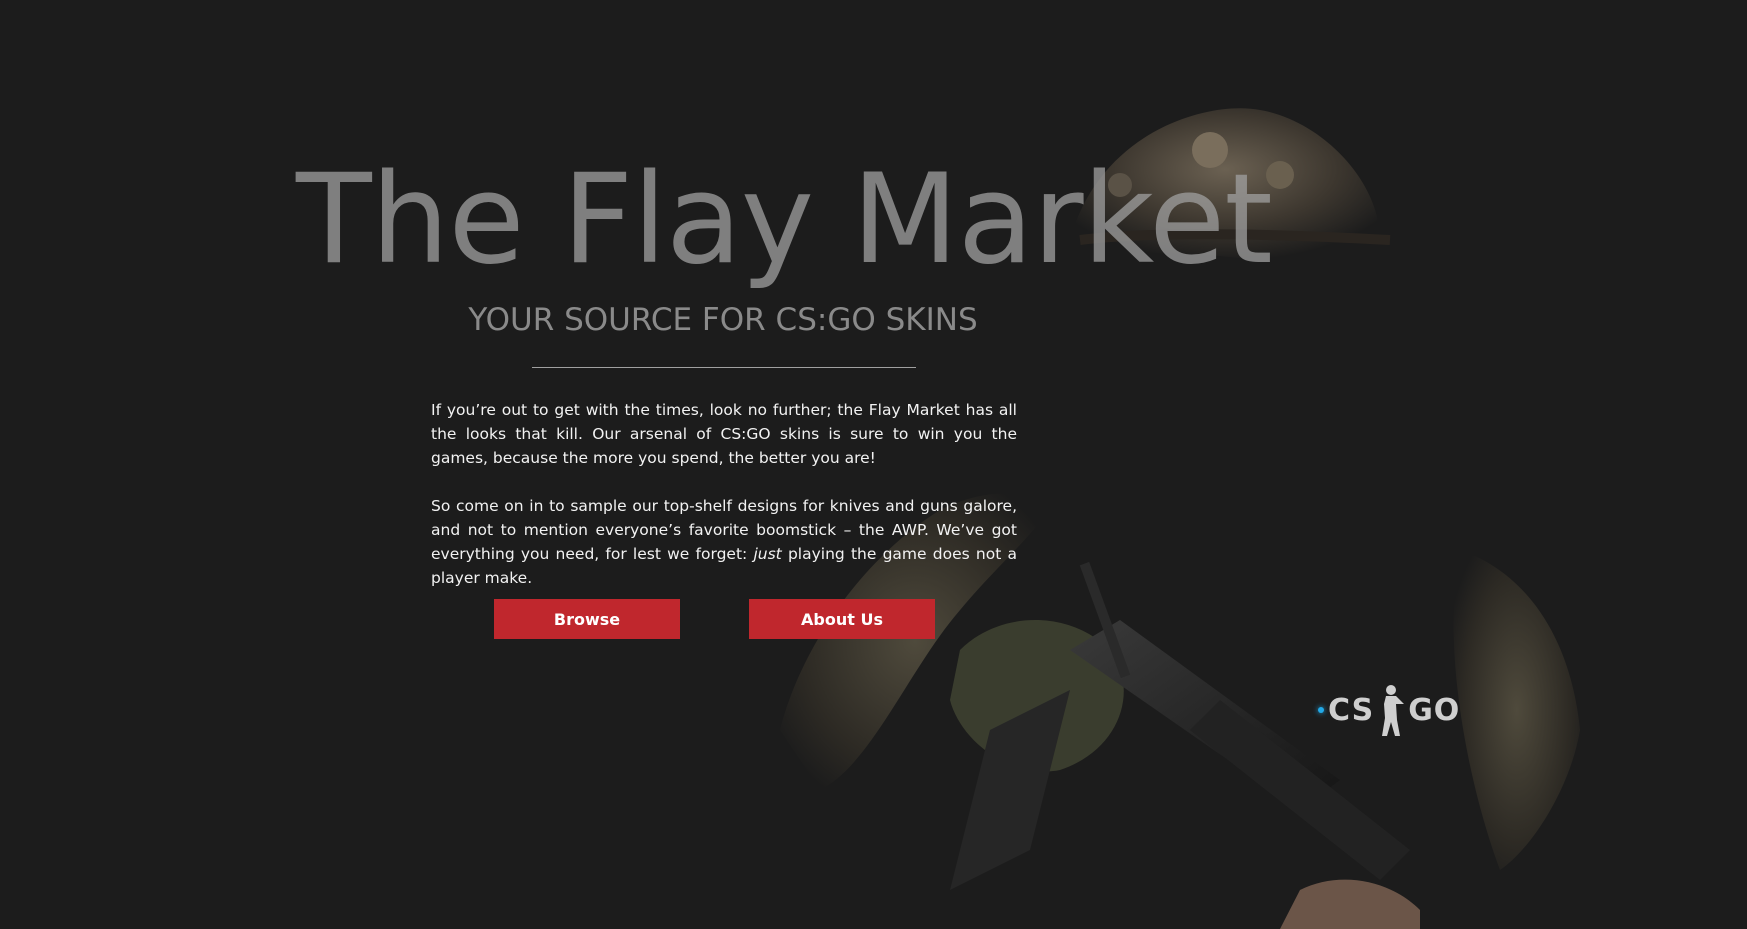 The width and height of the screenshot is (1747, 929). What do you see at coordinates (724, 367) in the screenshot?
I see `title-divider` at bounding box center [724, 367].